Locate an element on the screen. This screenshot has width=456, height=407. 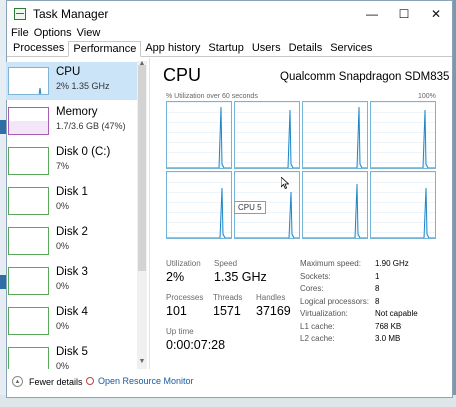
mouse-cursor-icon is located at coordinates (285, 183).